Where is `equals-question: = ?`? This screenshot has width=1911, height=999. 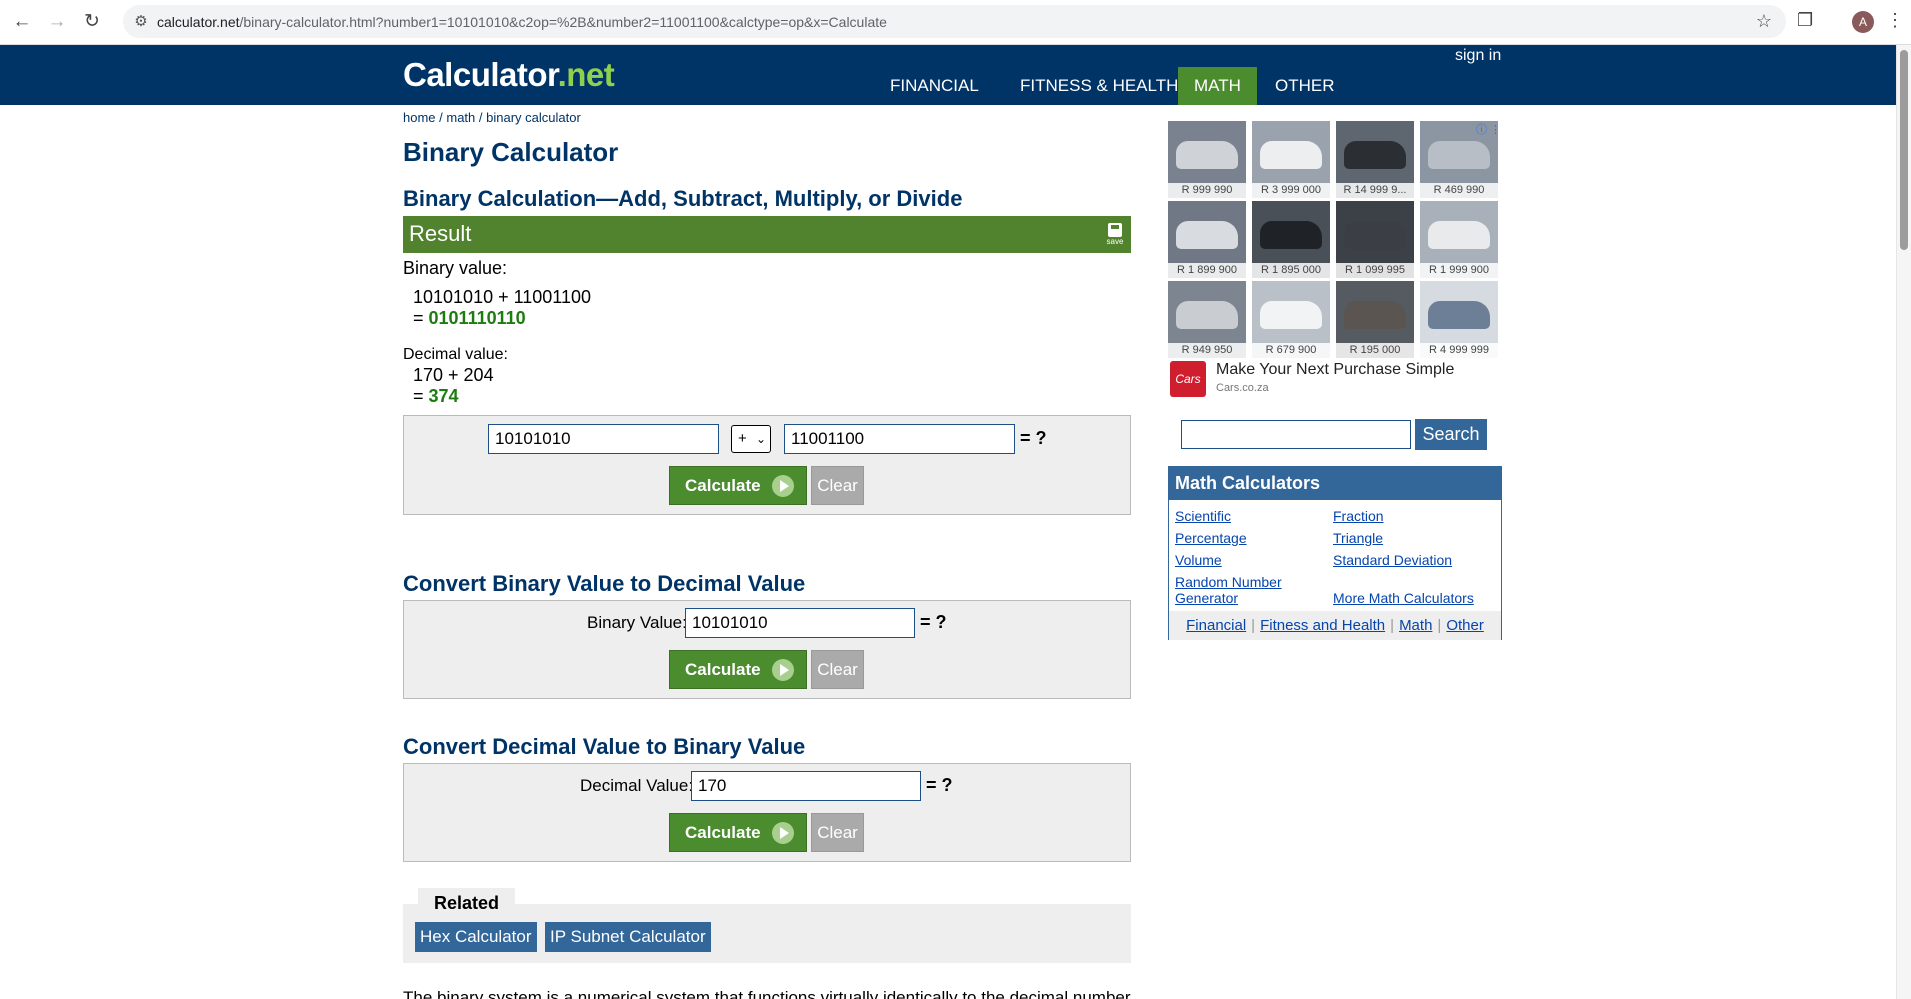 equals-question: = ? is located at coordinates (1033, 438).